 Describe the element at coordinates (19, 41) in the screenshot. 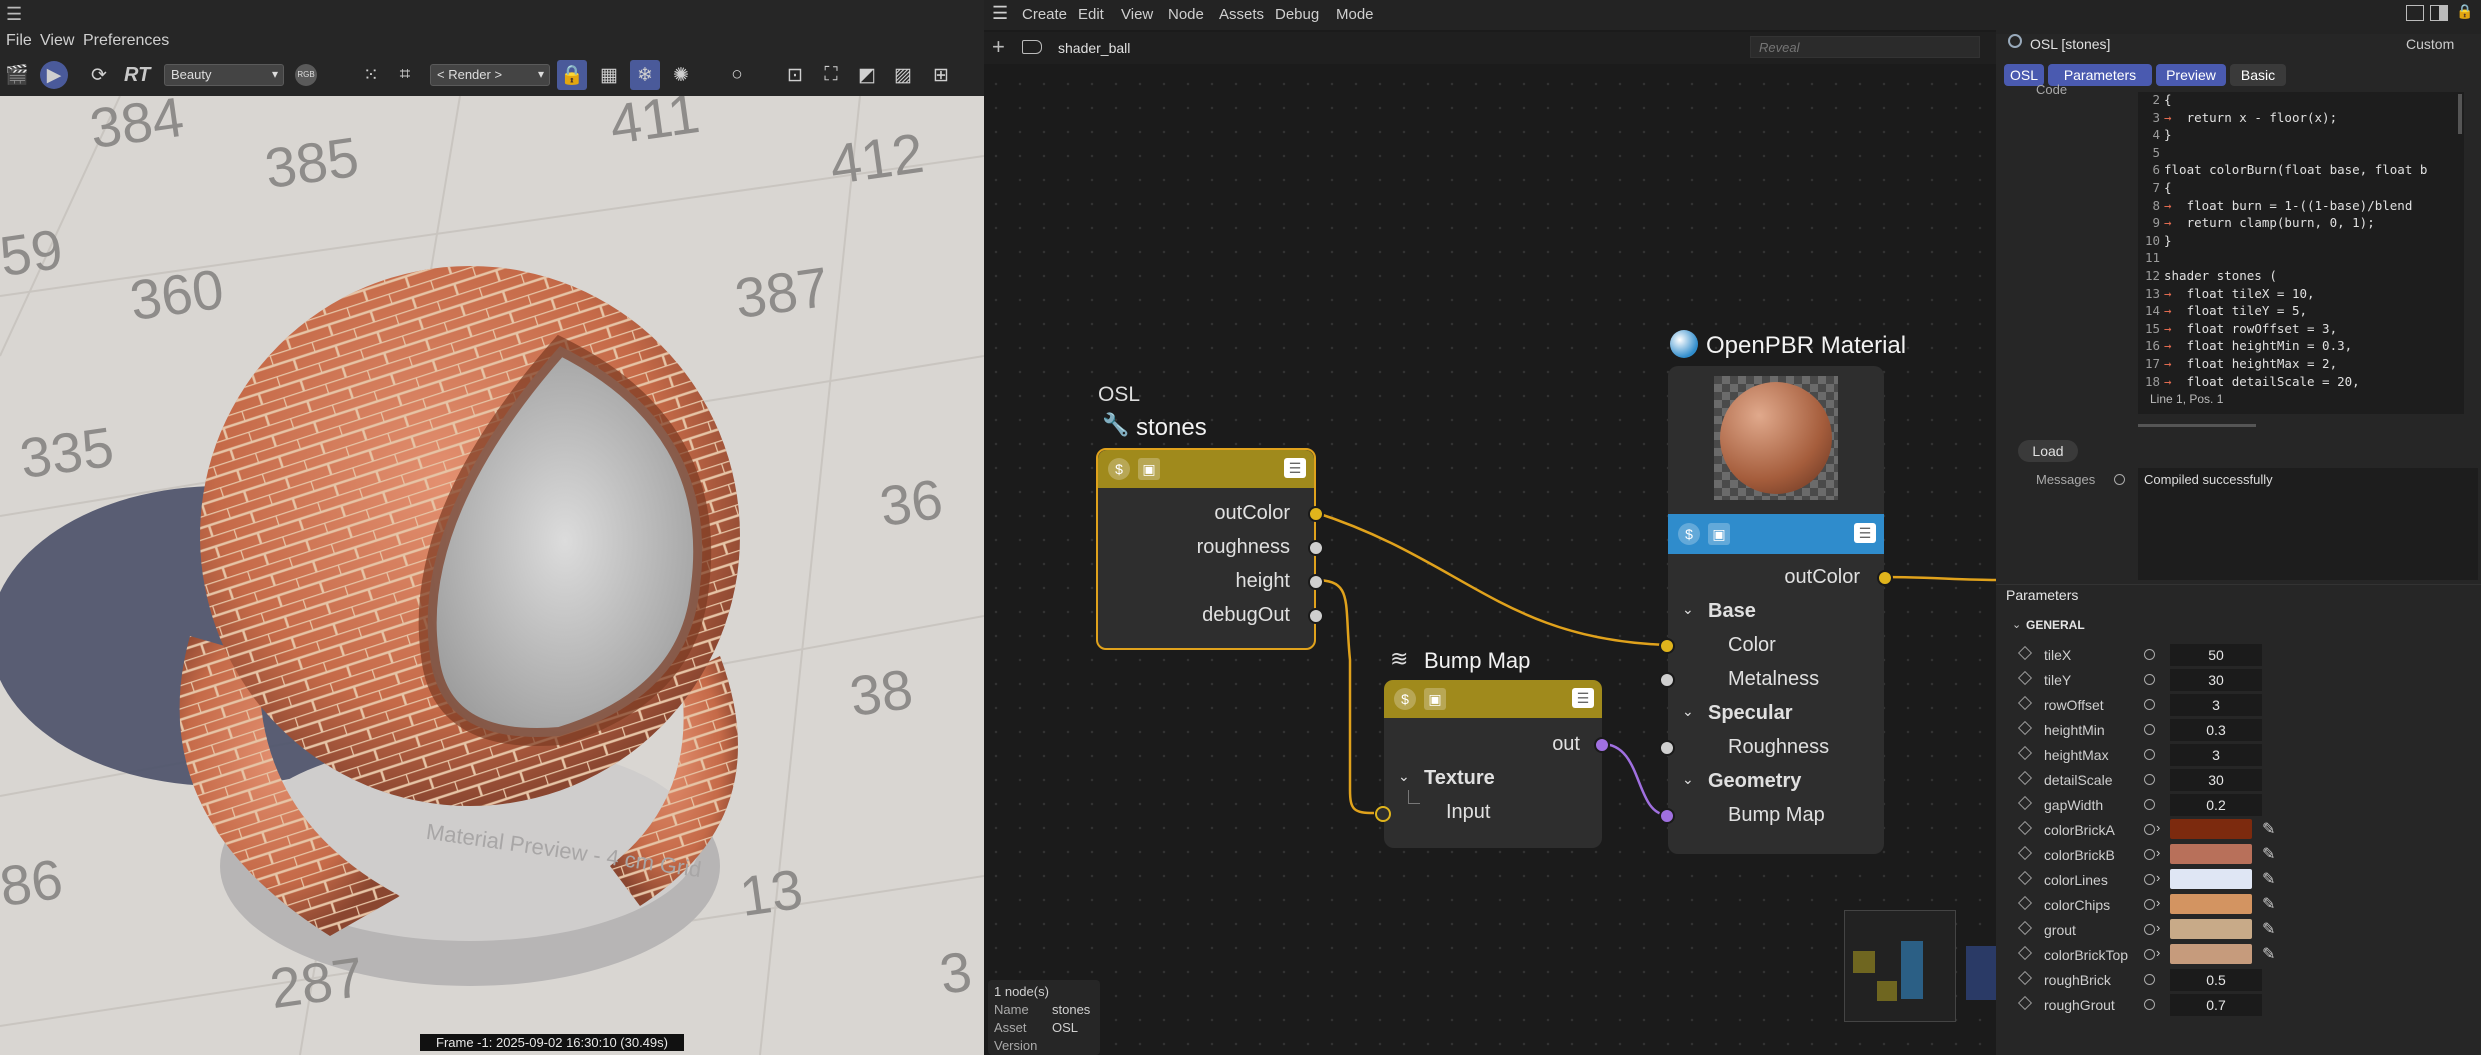

I see `menu-file: File` at that location.